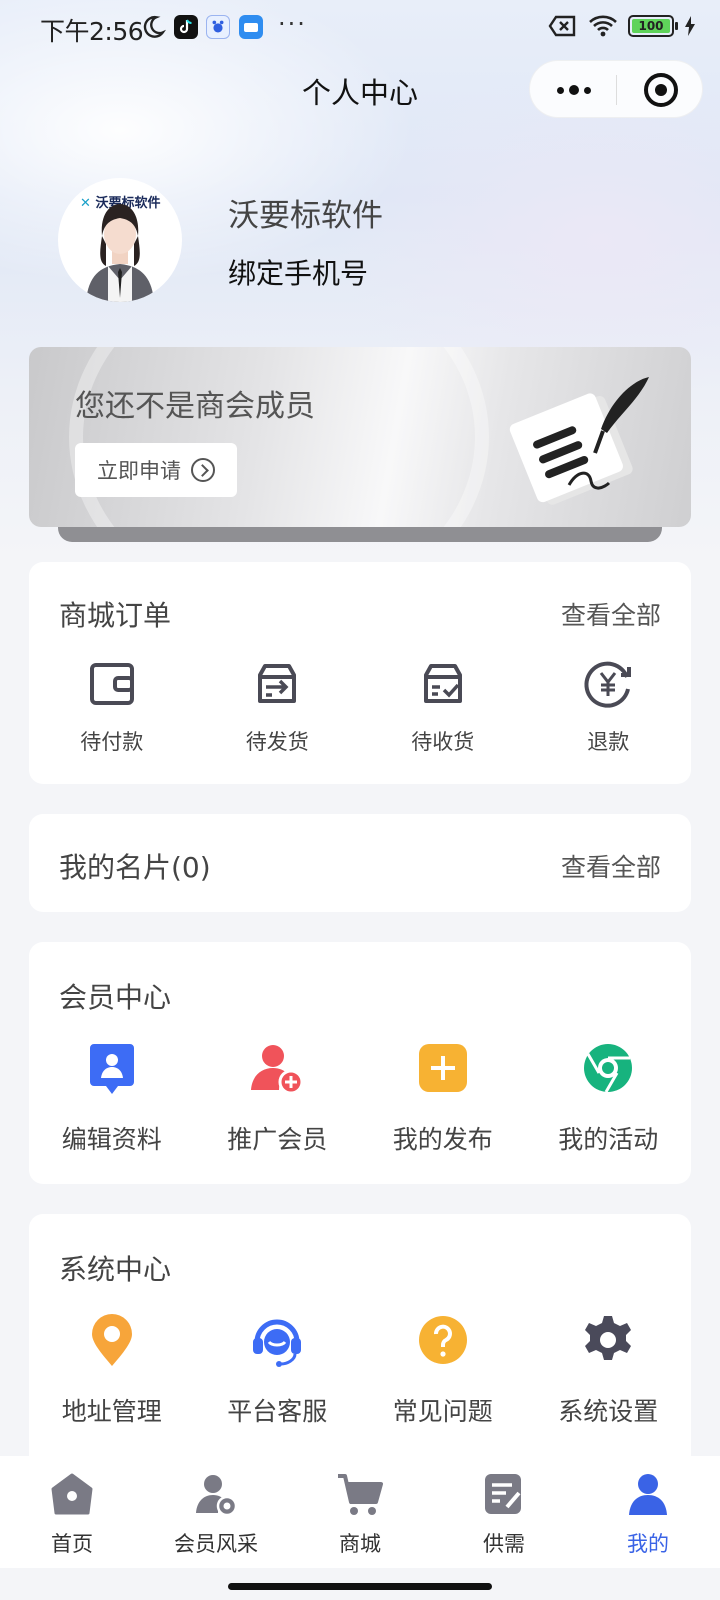  I want to click on tab-member-style: 会员风采, so click(216, 1512).